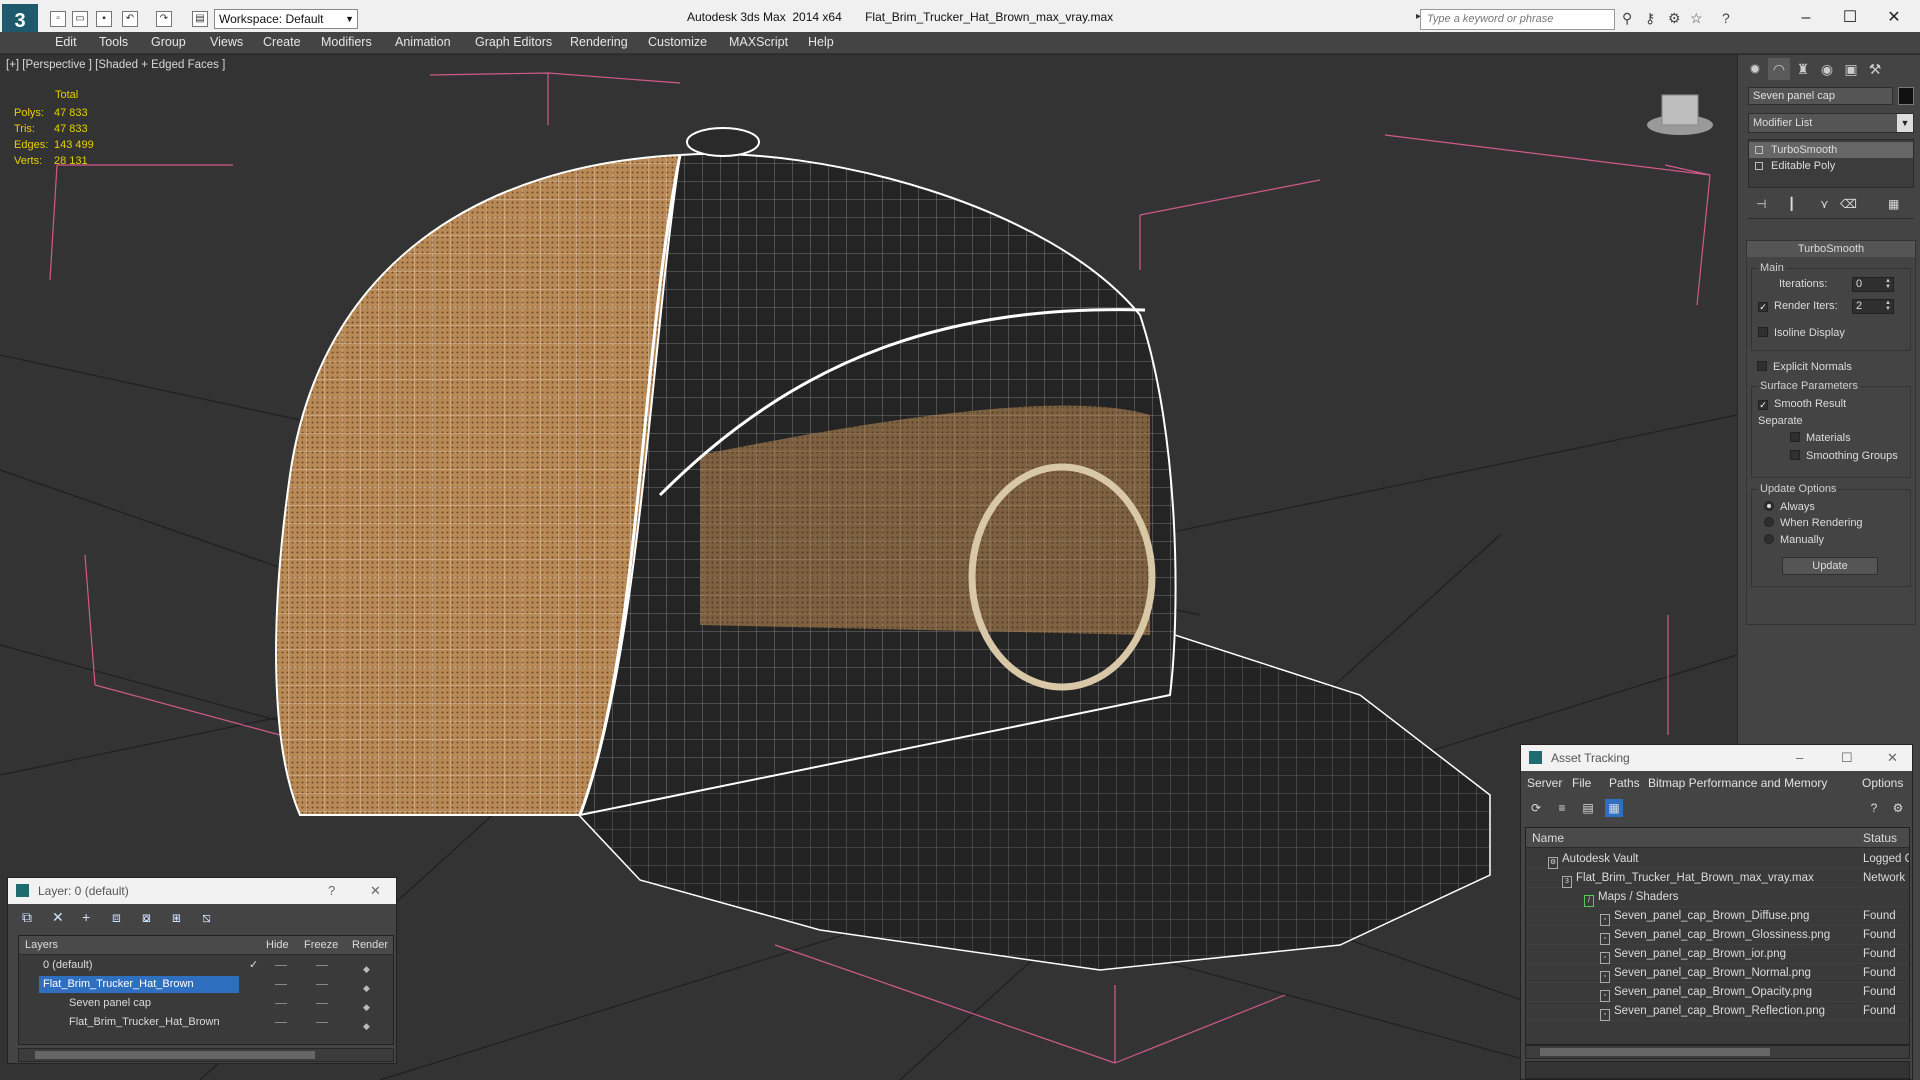  What do you see at coordinates (130, 19) in the screenshot?
I see `undo-icon: ↶` at bounding box center [130, 19].